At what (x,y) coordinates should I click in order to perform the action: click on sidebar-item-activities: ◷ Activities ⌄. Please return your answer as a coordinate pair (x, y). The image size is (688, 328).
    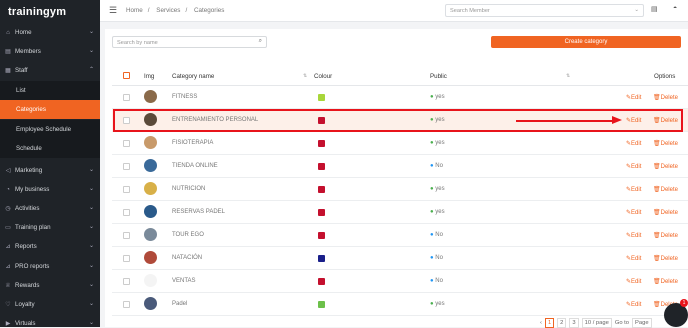
    Looking at the image, I should click on (50, 208).